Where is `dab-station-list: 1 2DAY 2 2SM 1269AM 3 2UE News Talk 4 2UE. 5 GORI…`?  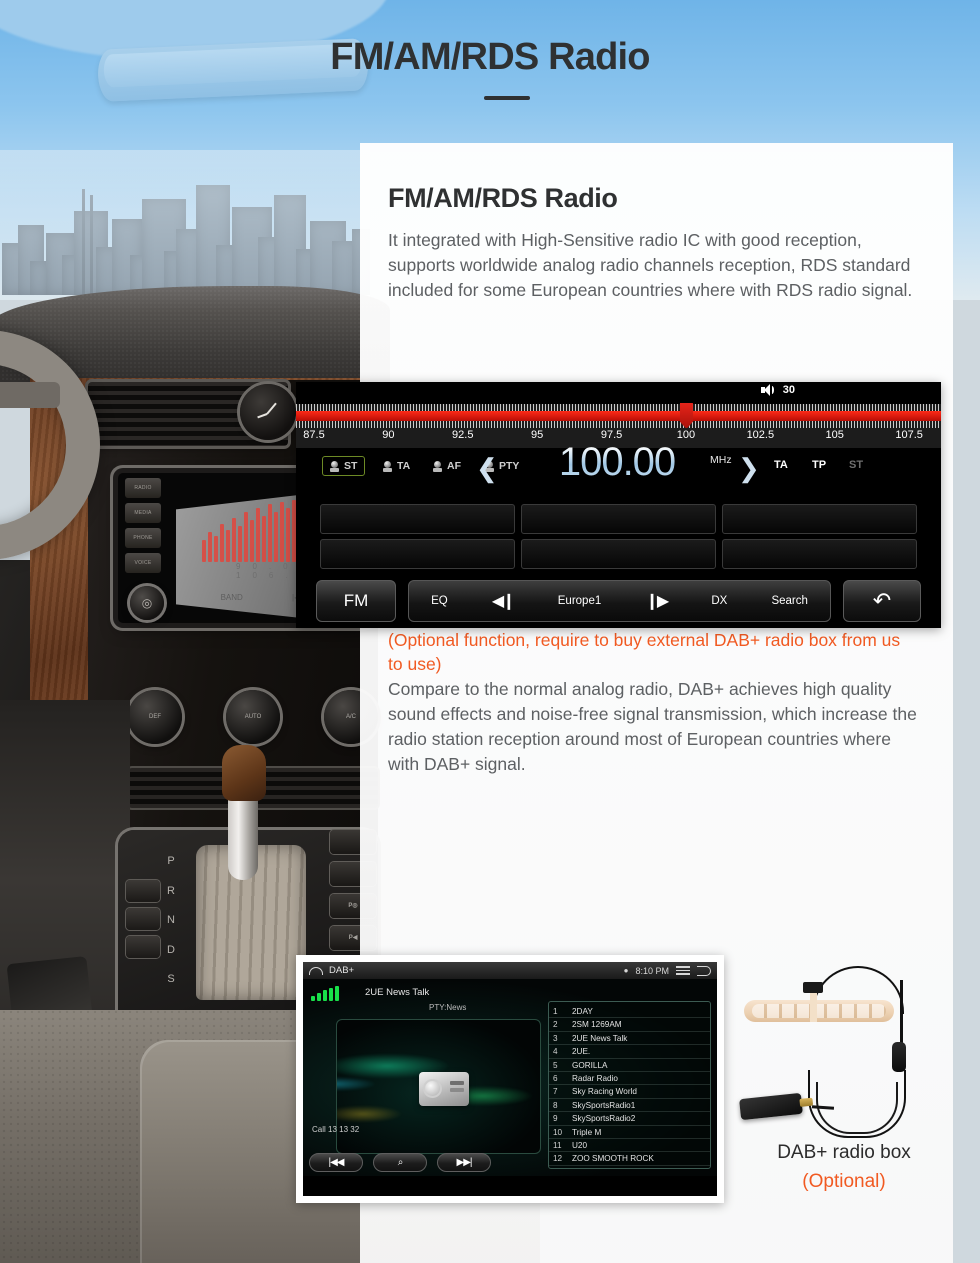 dab-station-list: 1 2DAY 2 2SM 1269AM 3 2UE News Talk 4 2UE. 5 GORI… is located at coordinates (629, 1085).